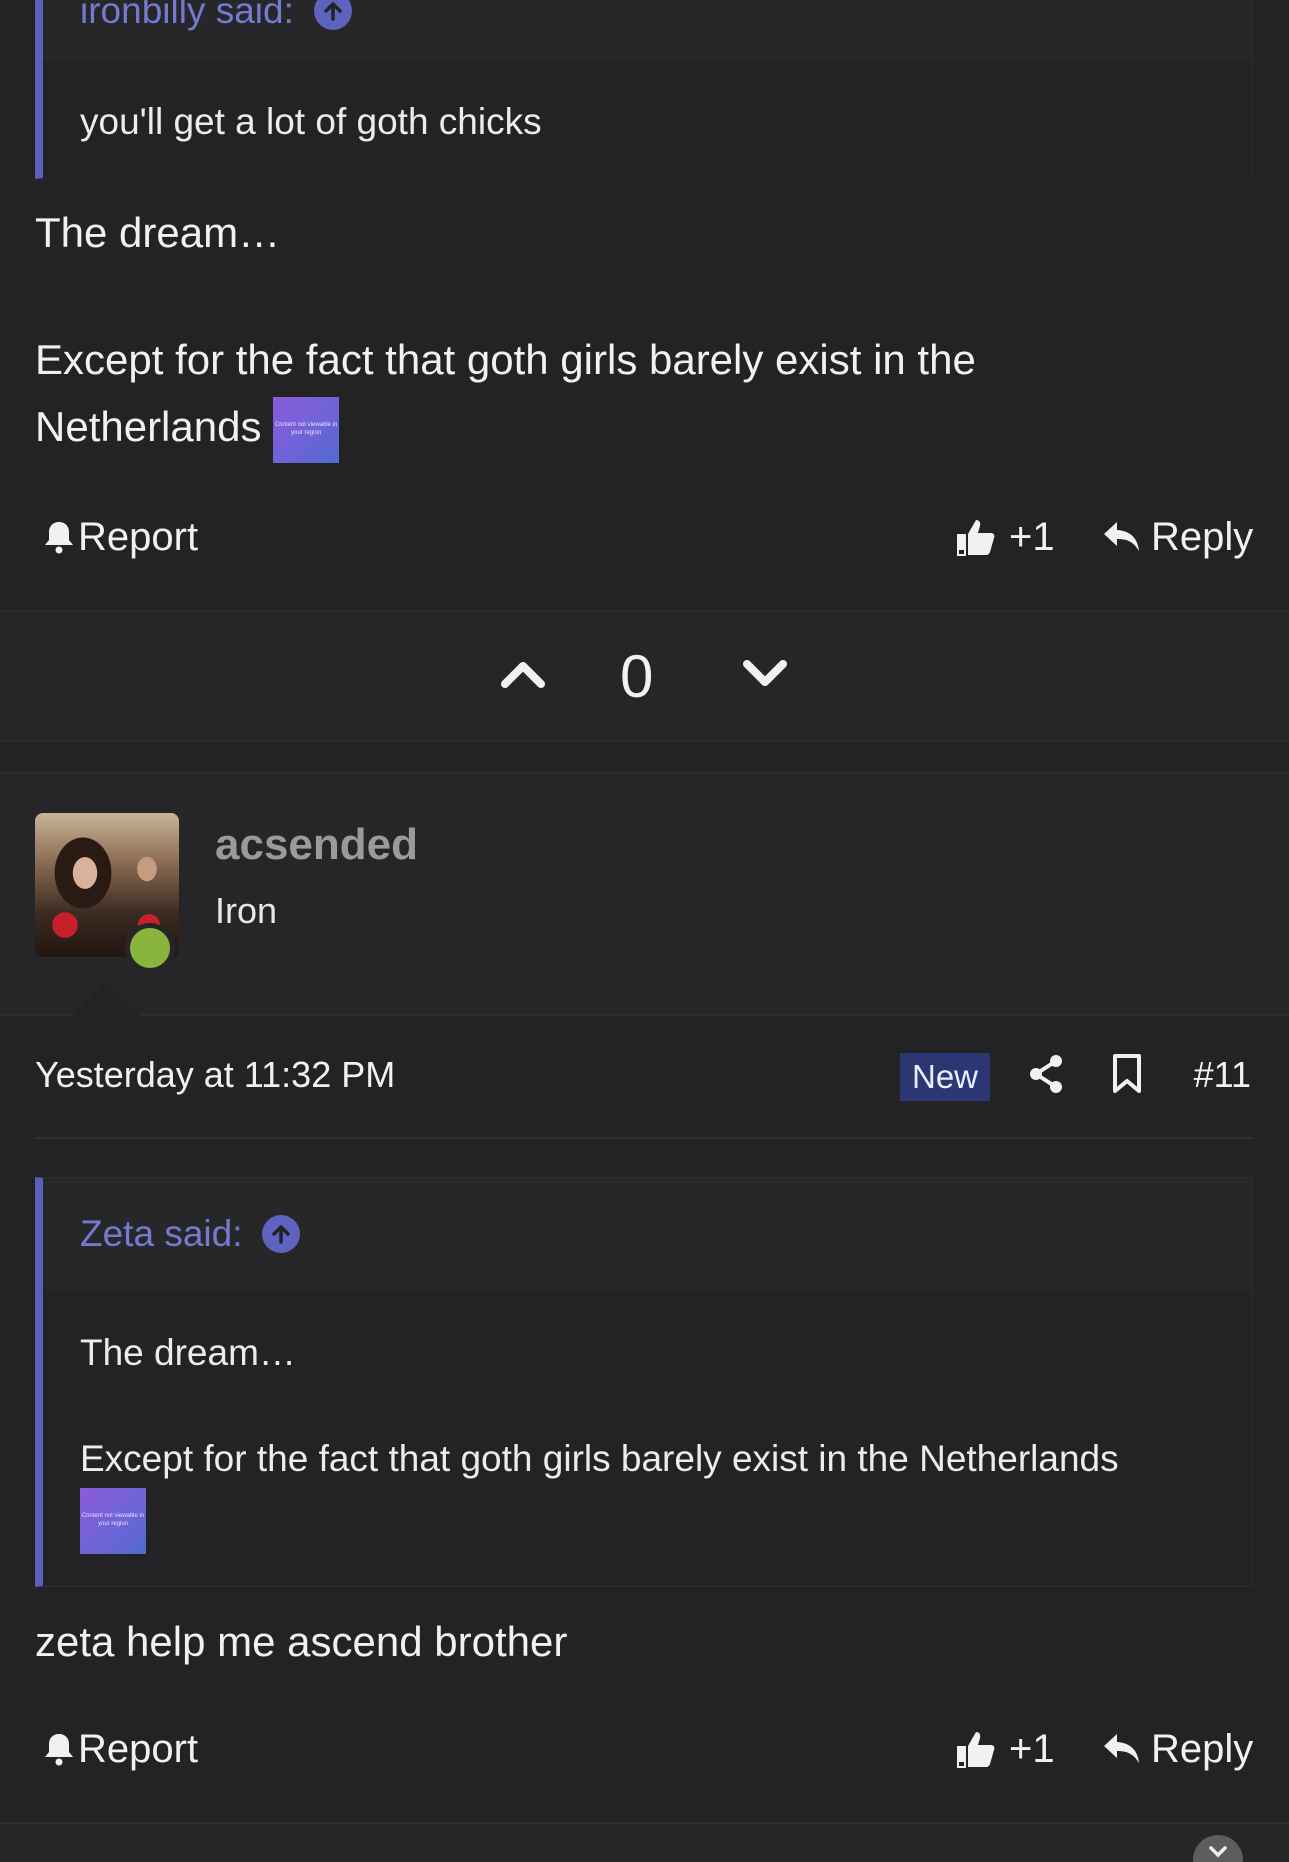 This screenshot has height=1862, width=1289. I want to click on quote-header: ironbilly said:, so click(647, 30).